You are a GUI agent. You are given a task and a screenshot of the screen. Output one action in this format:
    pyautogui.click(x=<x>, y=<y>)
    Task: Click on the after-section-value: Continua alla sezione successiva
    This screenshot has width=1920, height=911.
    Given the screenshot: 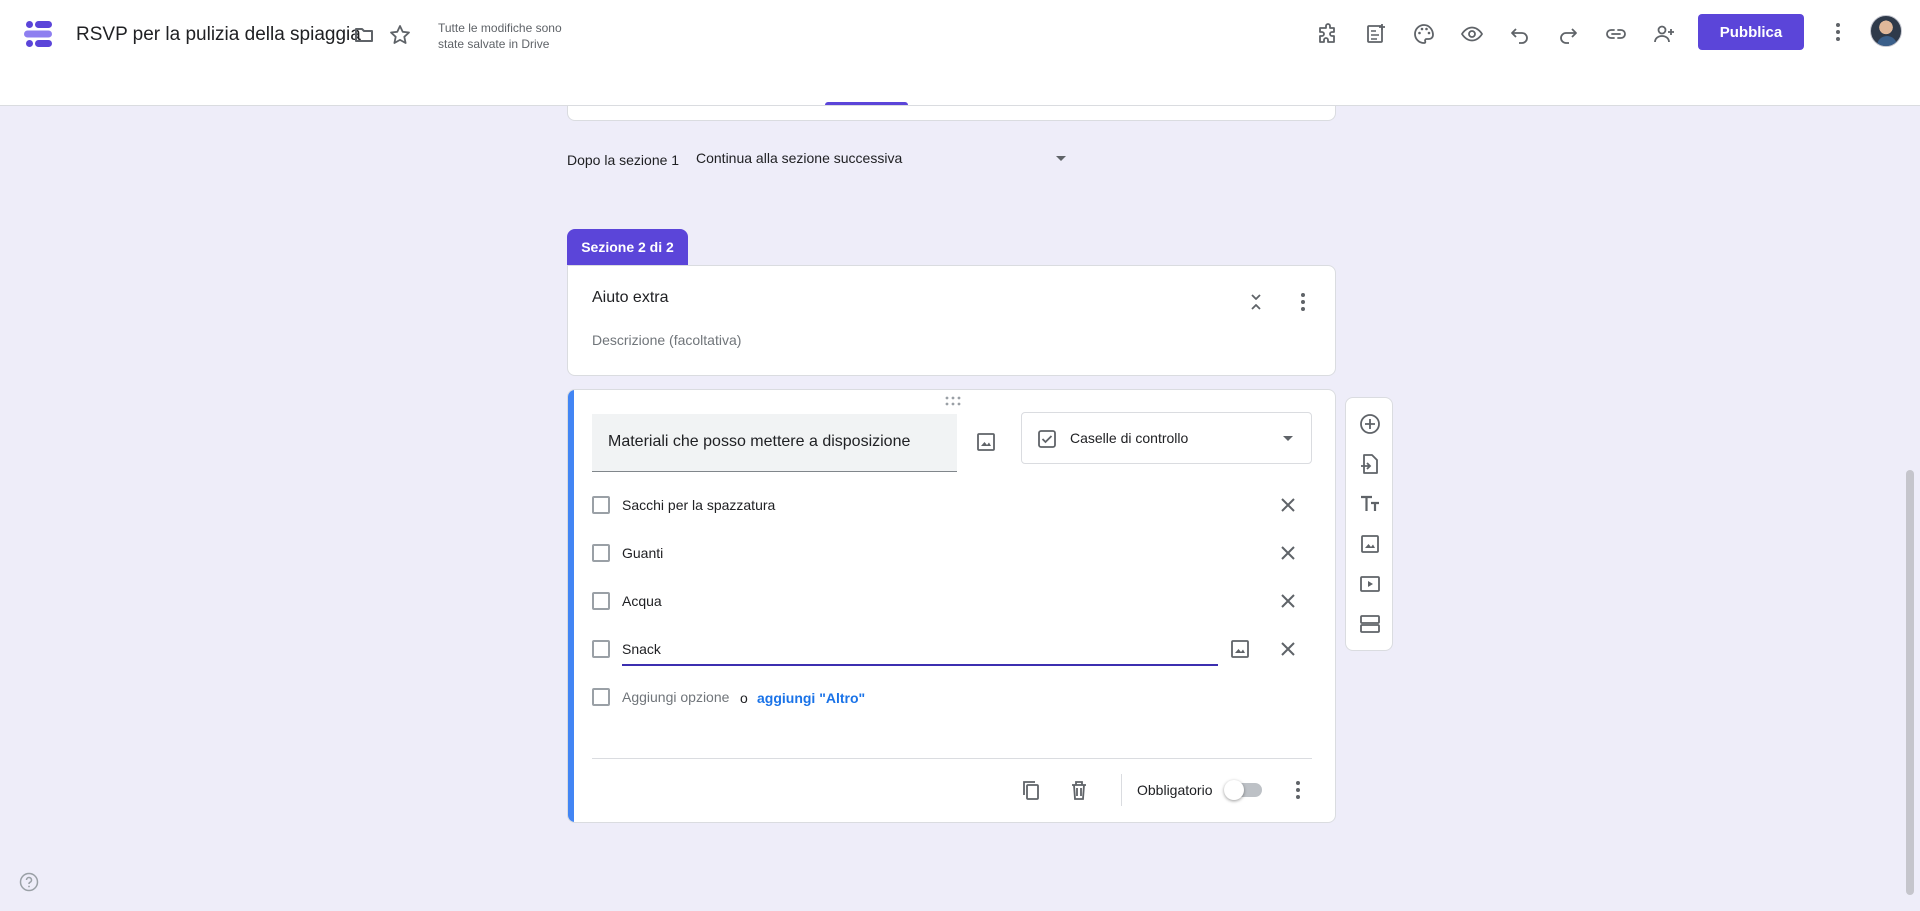 What is the action you would take?
    pyautogui.click(x=799, y=158)
    